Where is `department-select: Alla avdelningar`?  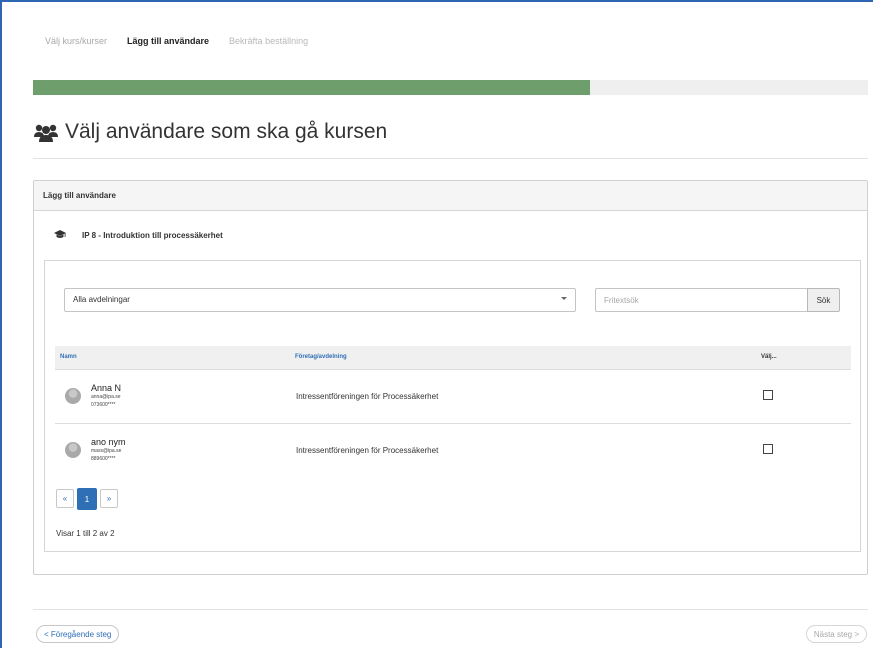 department-select: Alla avdelningar is located at coordinates (320, 300).